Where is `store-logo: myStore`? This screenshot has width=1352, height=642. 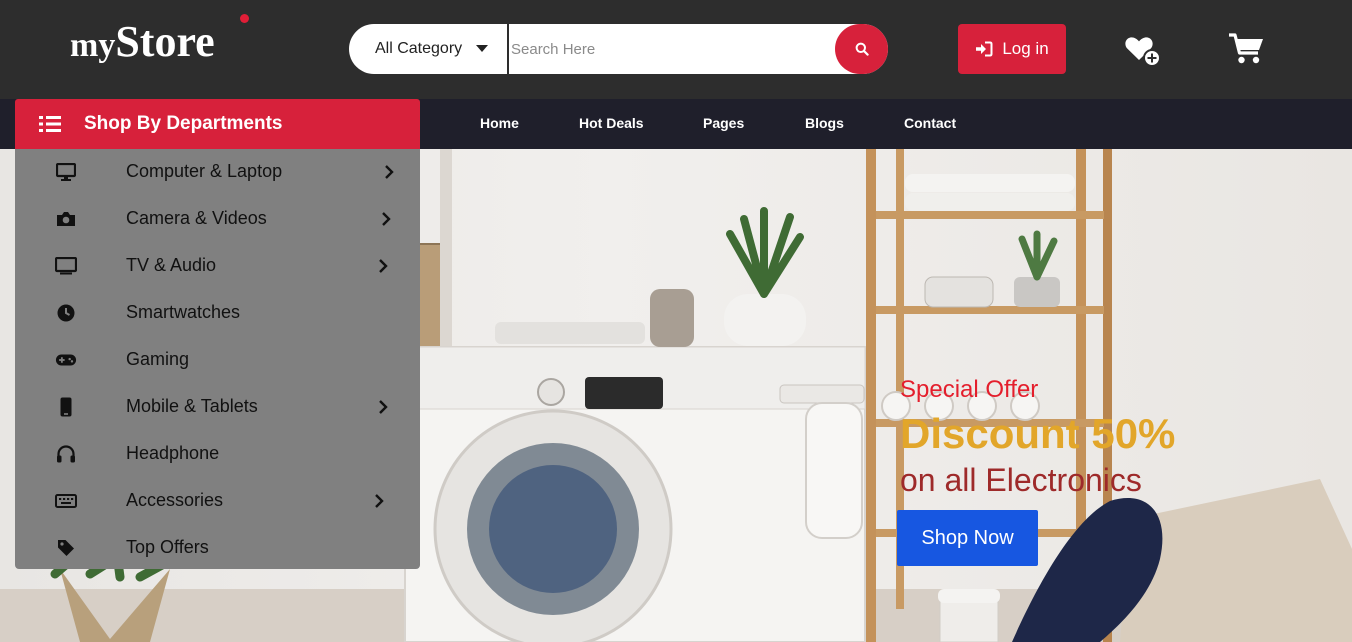
store-logo: myStore is located at coordinates (142, 41).